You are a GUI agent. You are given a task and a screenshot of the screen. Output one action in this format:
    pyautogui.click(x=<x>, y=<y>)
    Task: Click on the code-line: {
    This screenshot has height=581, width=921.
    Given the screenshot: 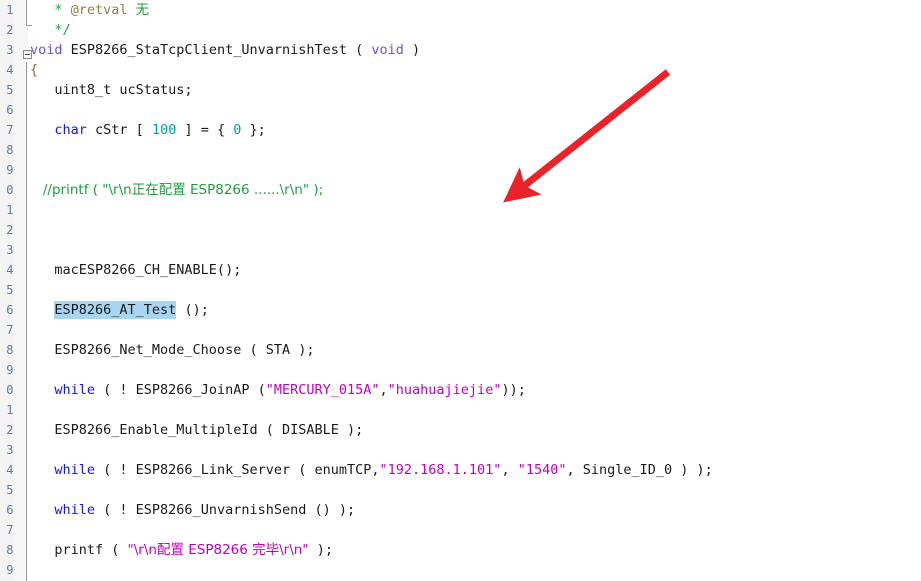 What is the action you would take?
    pyautogui.click(x=34, y=70)
    